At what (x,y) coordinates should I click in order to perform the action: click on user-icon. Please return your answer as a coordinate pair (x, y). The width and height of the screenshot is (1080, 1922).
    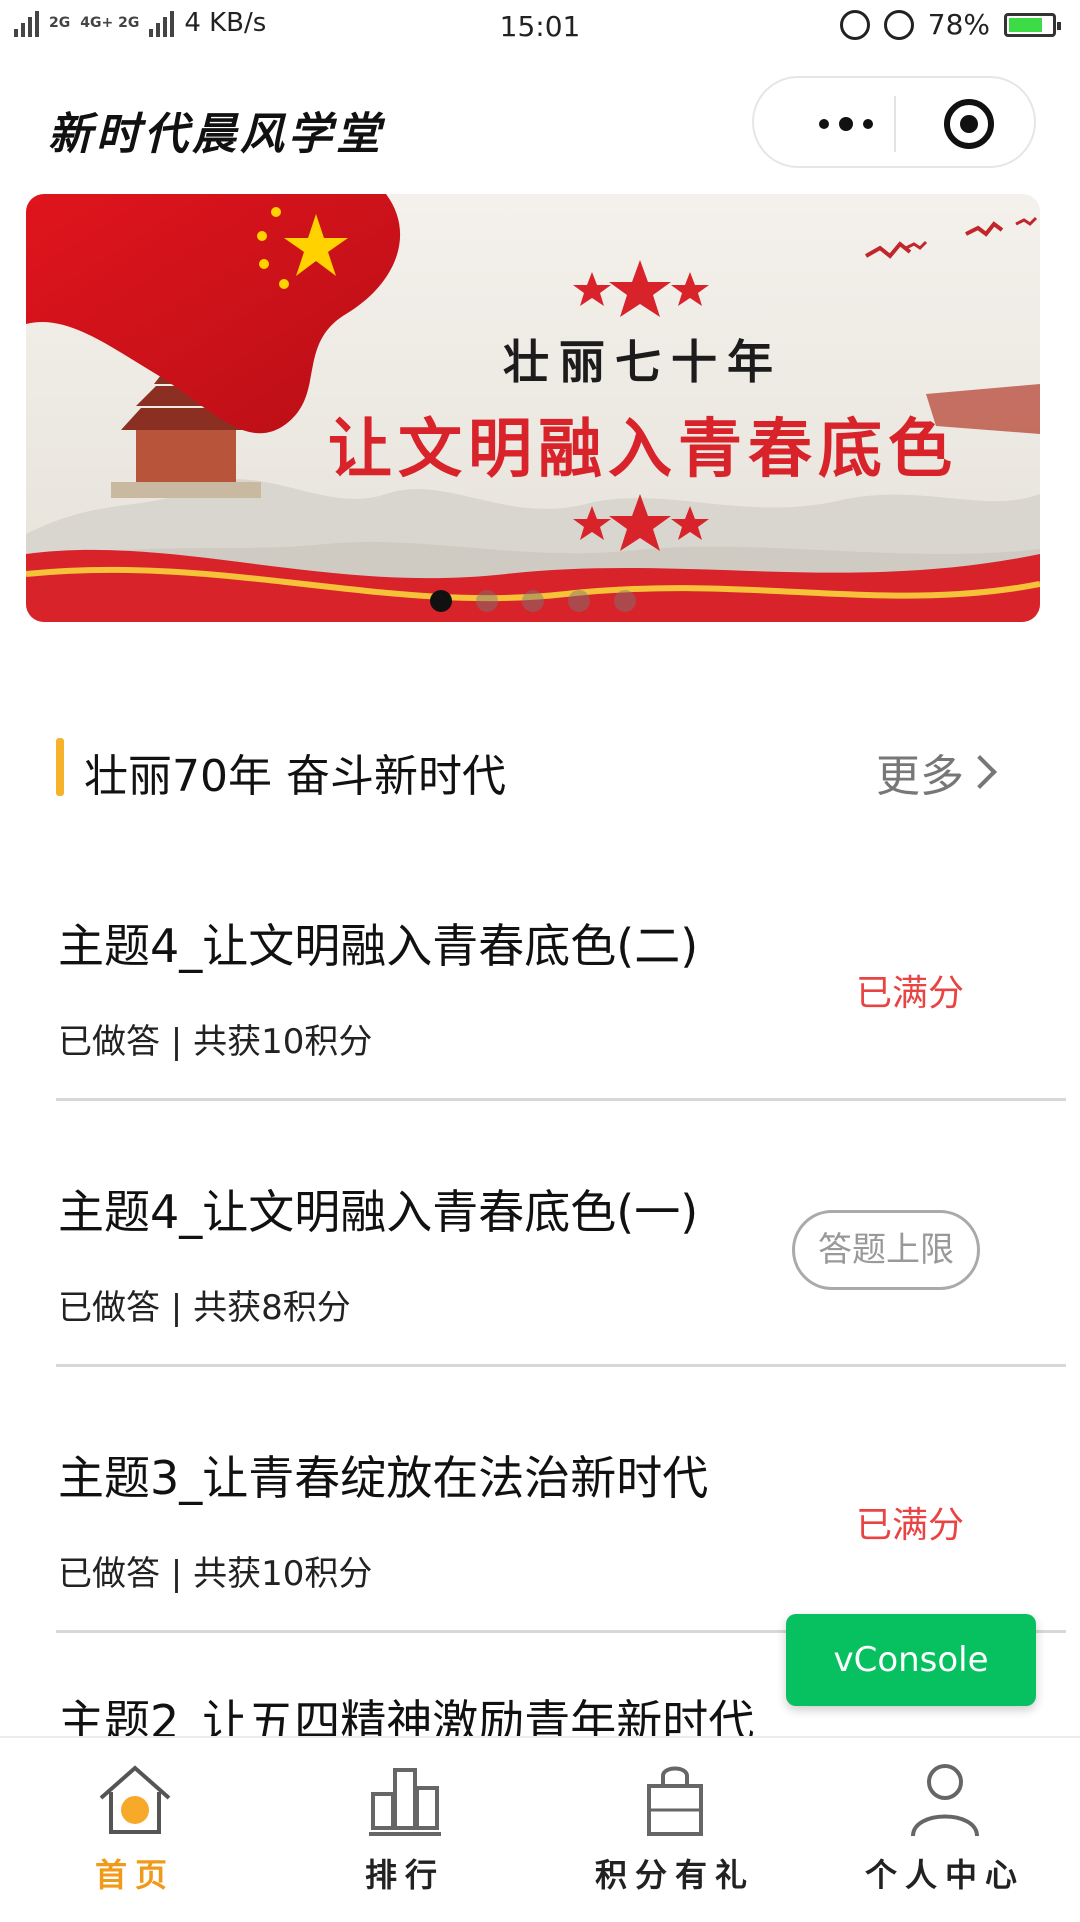
    Looking at the image, I should click on (945, 1800).